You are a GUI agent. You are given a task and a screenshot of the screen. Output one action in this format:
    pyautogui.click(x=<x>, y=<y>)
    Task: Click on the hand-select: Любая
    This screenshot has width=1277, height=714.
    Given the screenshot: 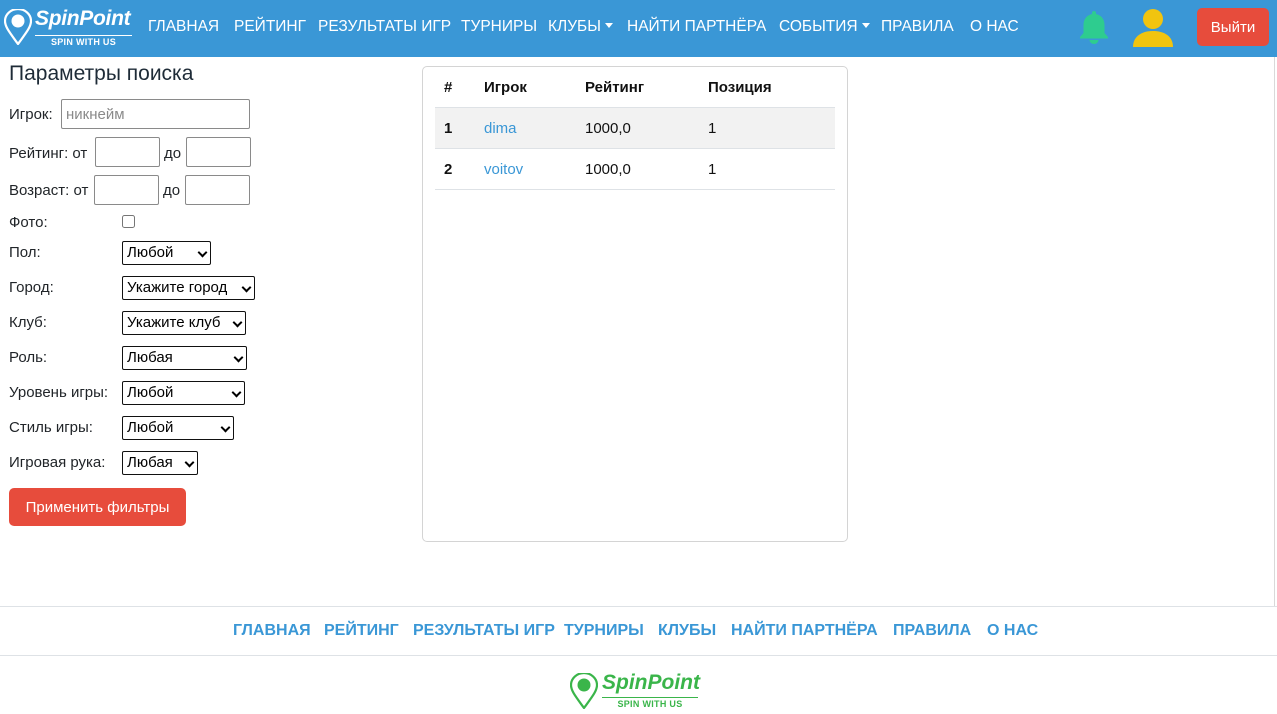 What is the action you would take?
    pyautogui.click(x=160, y=463)
    